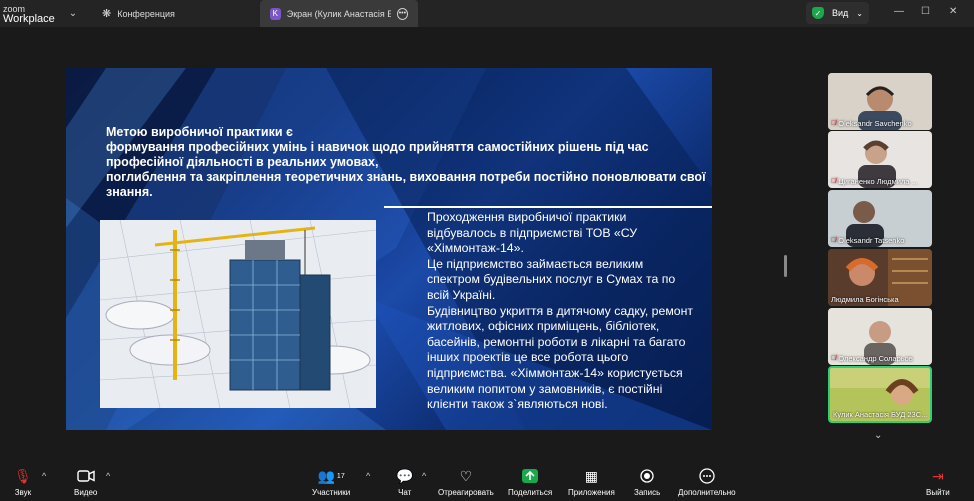 This screenshot has width=974, height=501. I want to click on chat-icon: 💬, so click(405, 475).